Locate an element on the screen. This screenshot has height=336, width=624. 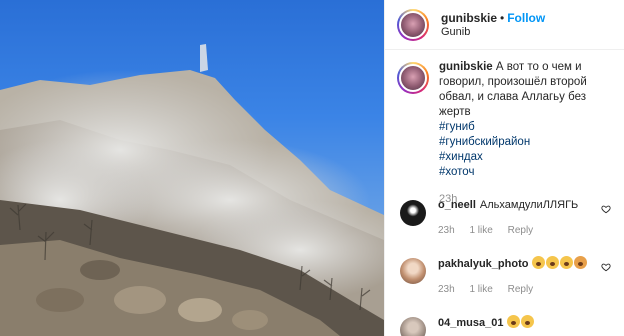
post-header: gunibskie • Follow Gunib is located at coordinates (504, 25).